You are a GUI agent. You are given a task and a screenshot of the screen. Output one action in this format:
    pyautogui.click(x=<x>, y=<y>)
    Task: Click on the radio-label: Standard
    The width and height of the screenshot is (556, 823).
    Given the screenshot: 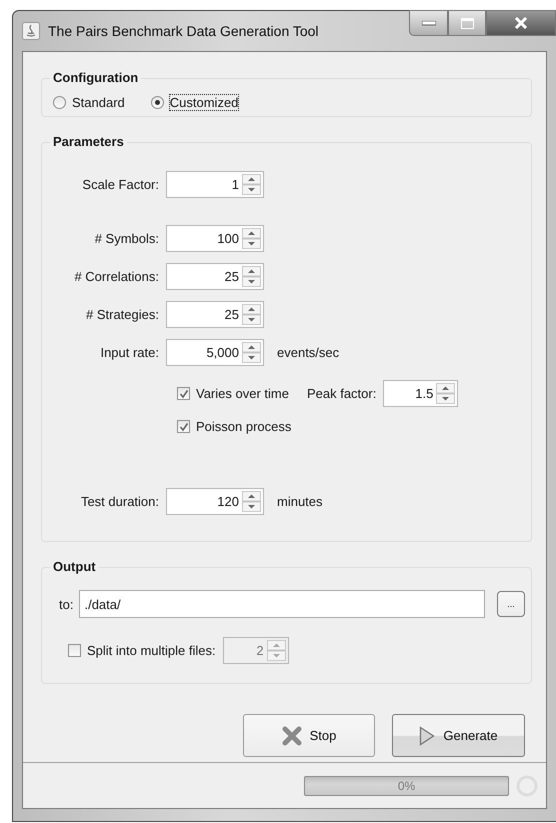 What is the action you would take?
    pyautogui.click(x=98, y=102)
    